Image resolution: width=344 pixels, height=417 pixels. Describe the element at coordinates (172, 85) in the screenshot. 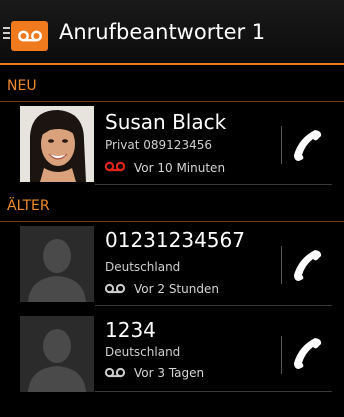

I see `section-header-new: NEU` at that location.